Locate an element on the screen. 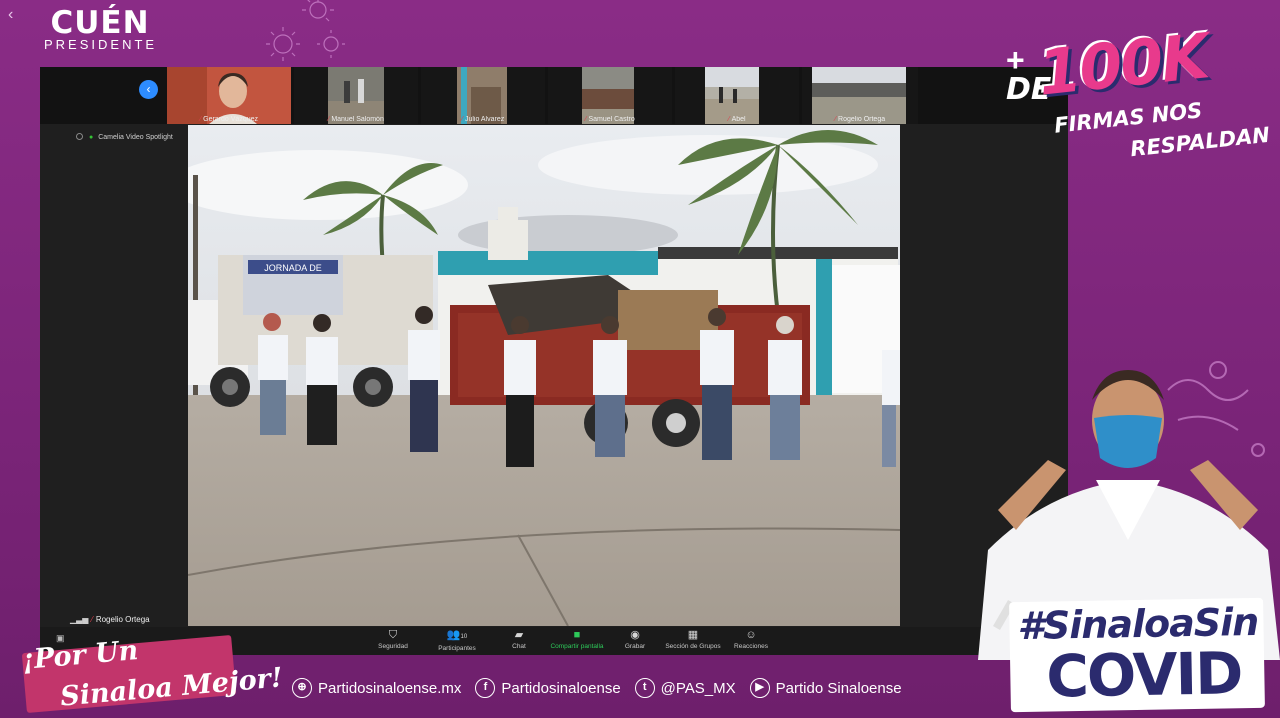  verified-shield-icon: ● is located at coordinates (91, 137).